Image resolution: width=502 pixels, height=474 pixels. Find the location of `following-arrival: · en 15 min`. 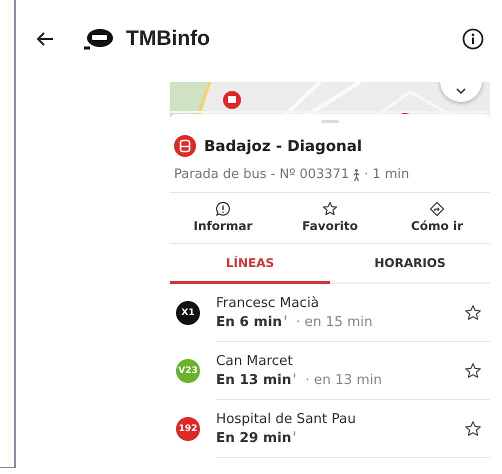

following-arrival: · en 15 min is located at coordinates (334, 322).